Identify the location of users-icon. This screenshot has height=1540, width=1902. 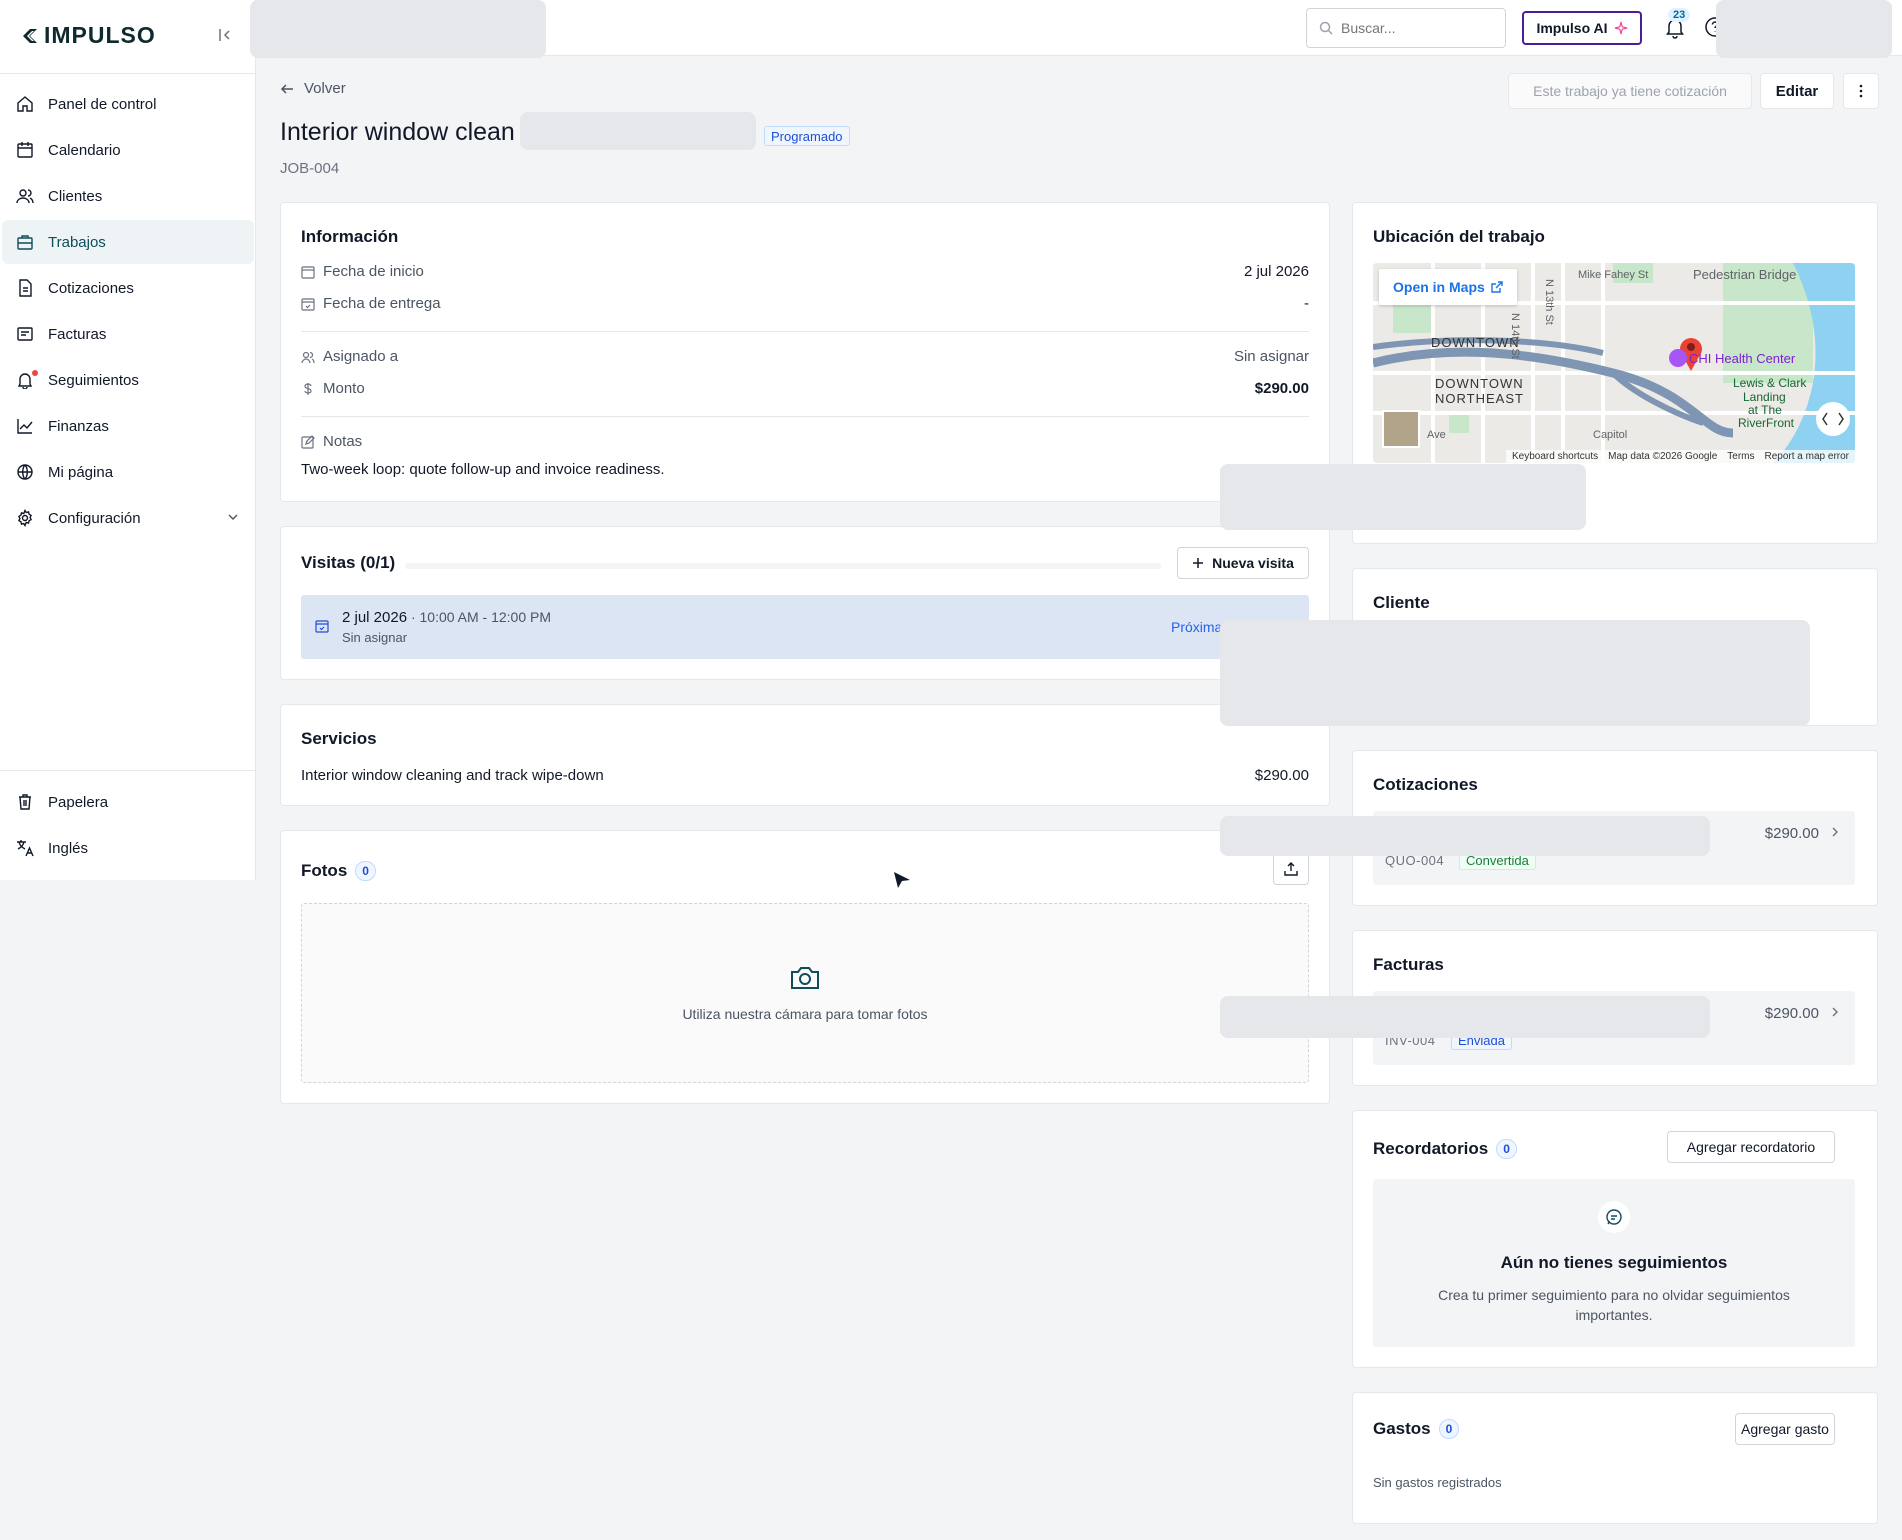
(308, 357).